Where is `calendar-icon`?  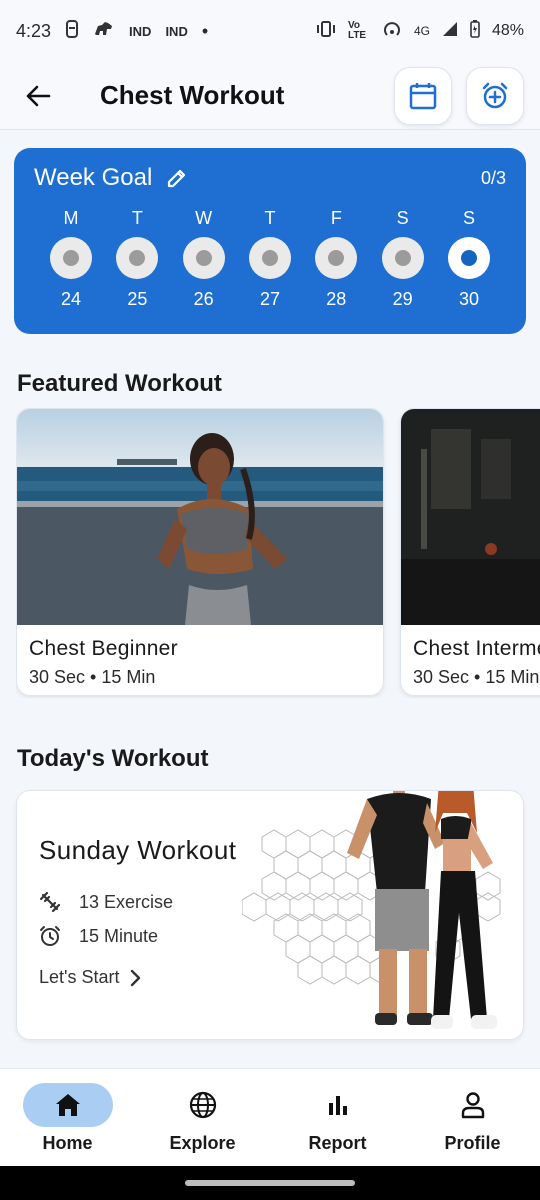 calendar-icon is located at coordinates (423, 95).